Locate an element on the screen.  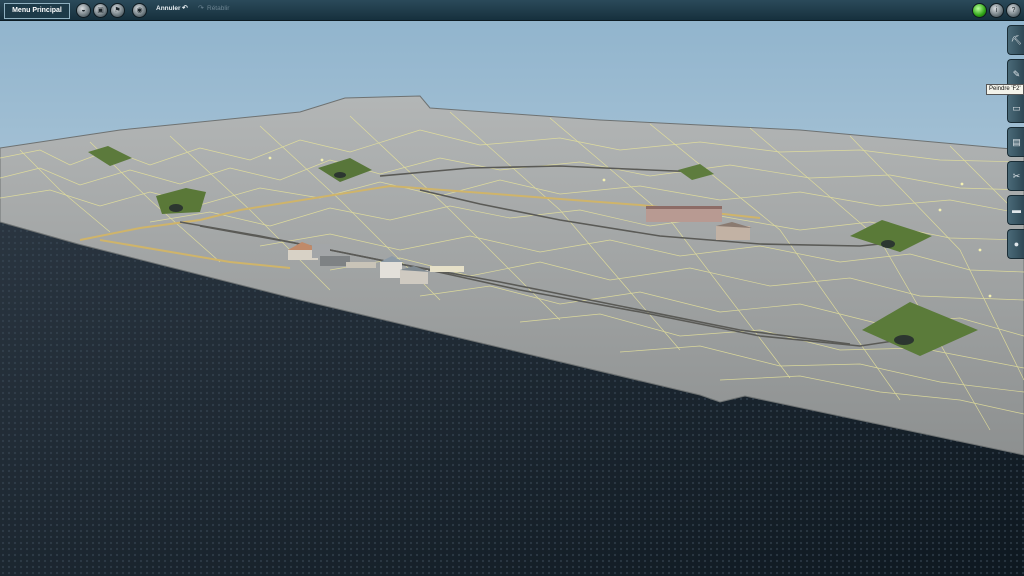
trackside-icon: ▬ is located at coordinates (1016, 210).